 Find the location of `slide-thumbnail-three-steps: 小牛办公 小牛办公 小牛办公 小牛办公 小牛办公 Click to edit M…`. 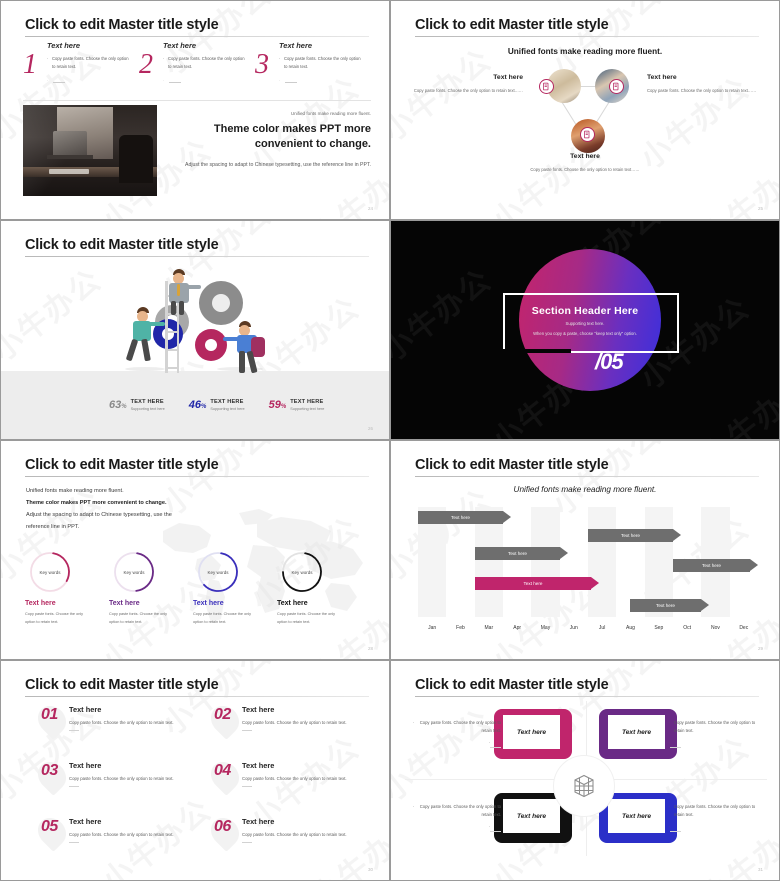

slide-thumbnail-three-steps: 小牛办公 小牛办公 小牛办公 小牛办公 小牛办公 Click to edit M… is located at coordinates (195, 110).